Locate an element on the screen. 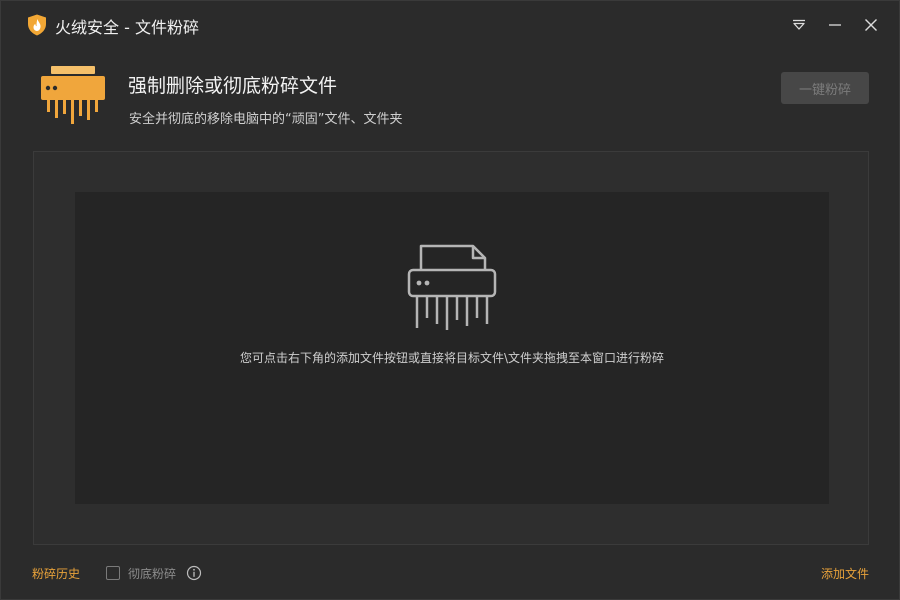 The width and height of the screenshot is (900, 600). page-title: 强制删除或彻底粉碎文件 is located at coordinates (233, 86).